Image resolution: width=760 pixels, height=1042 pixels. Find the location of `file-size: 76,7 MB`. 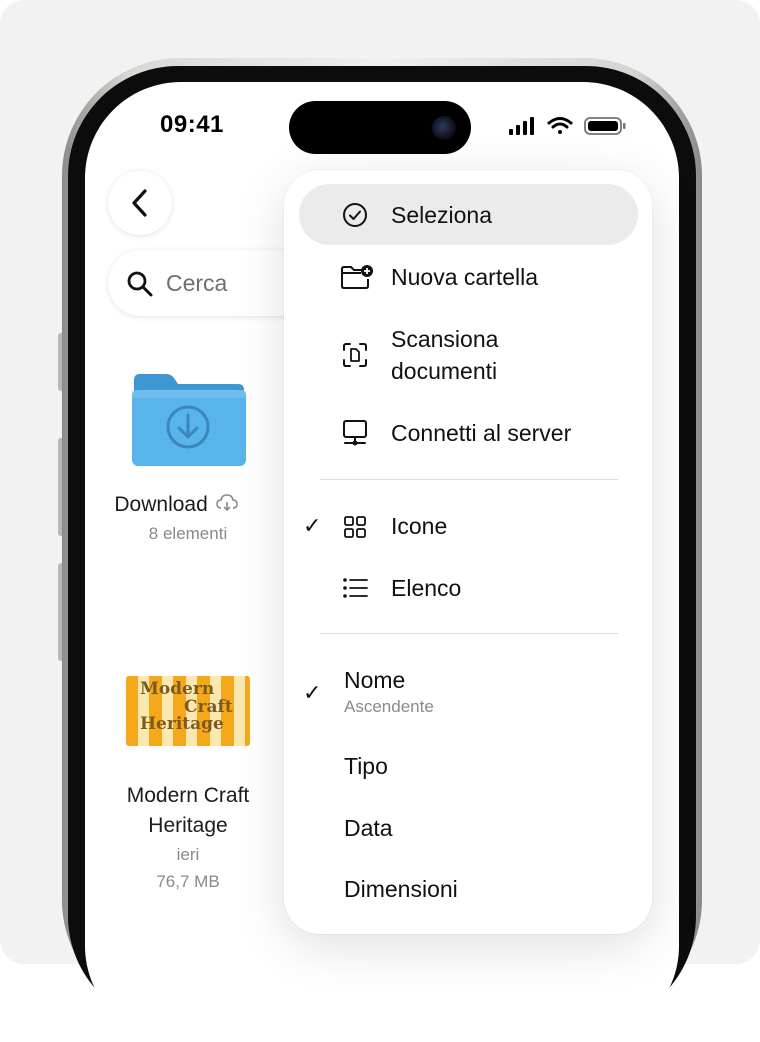

file-size: 76,7 MB is located at coordinates (188, 881).